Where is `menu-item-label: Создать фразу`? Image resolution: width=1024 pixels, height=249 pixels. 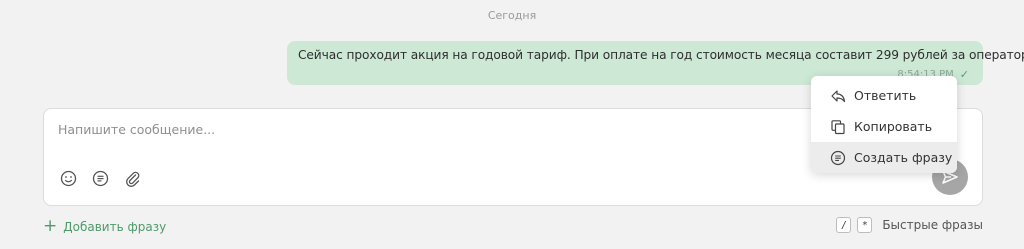 menu-item-label: Создать фразу is located at coordinates (903, 157).